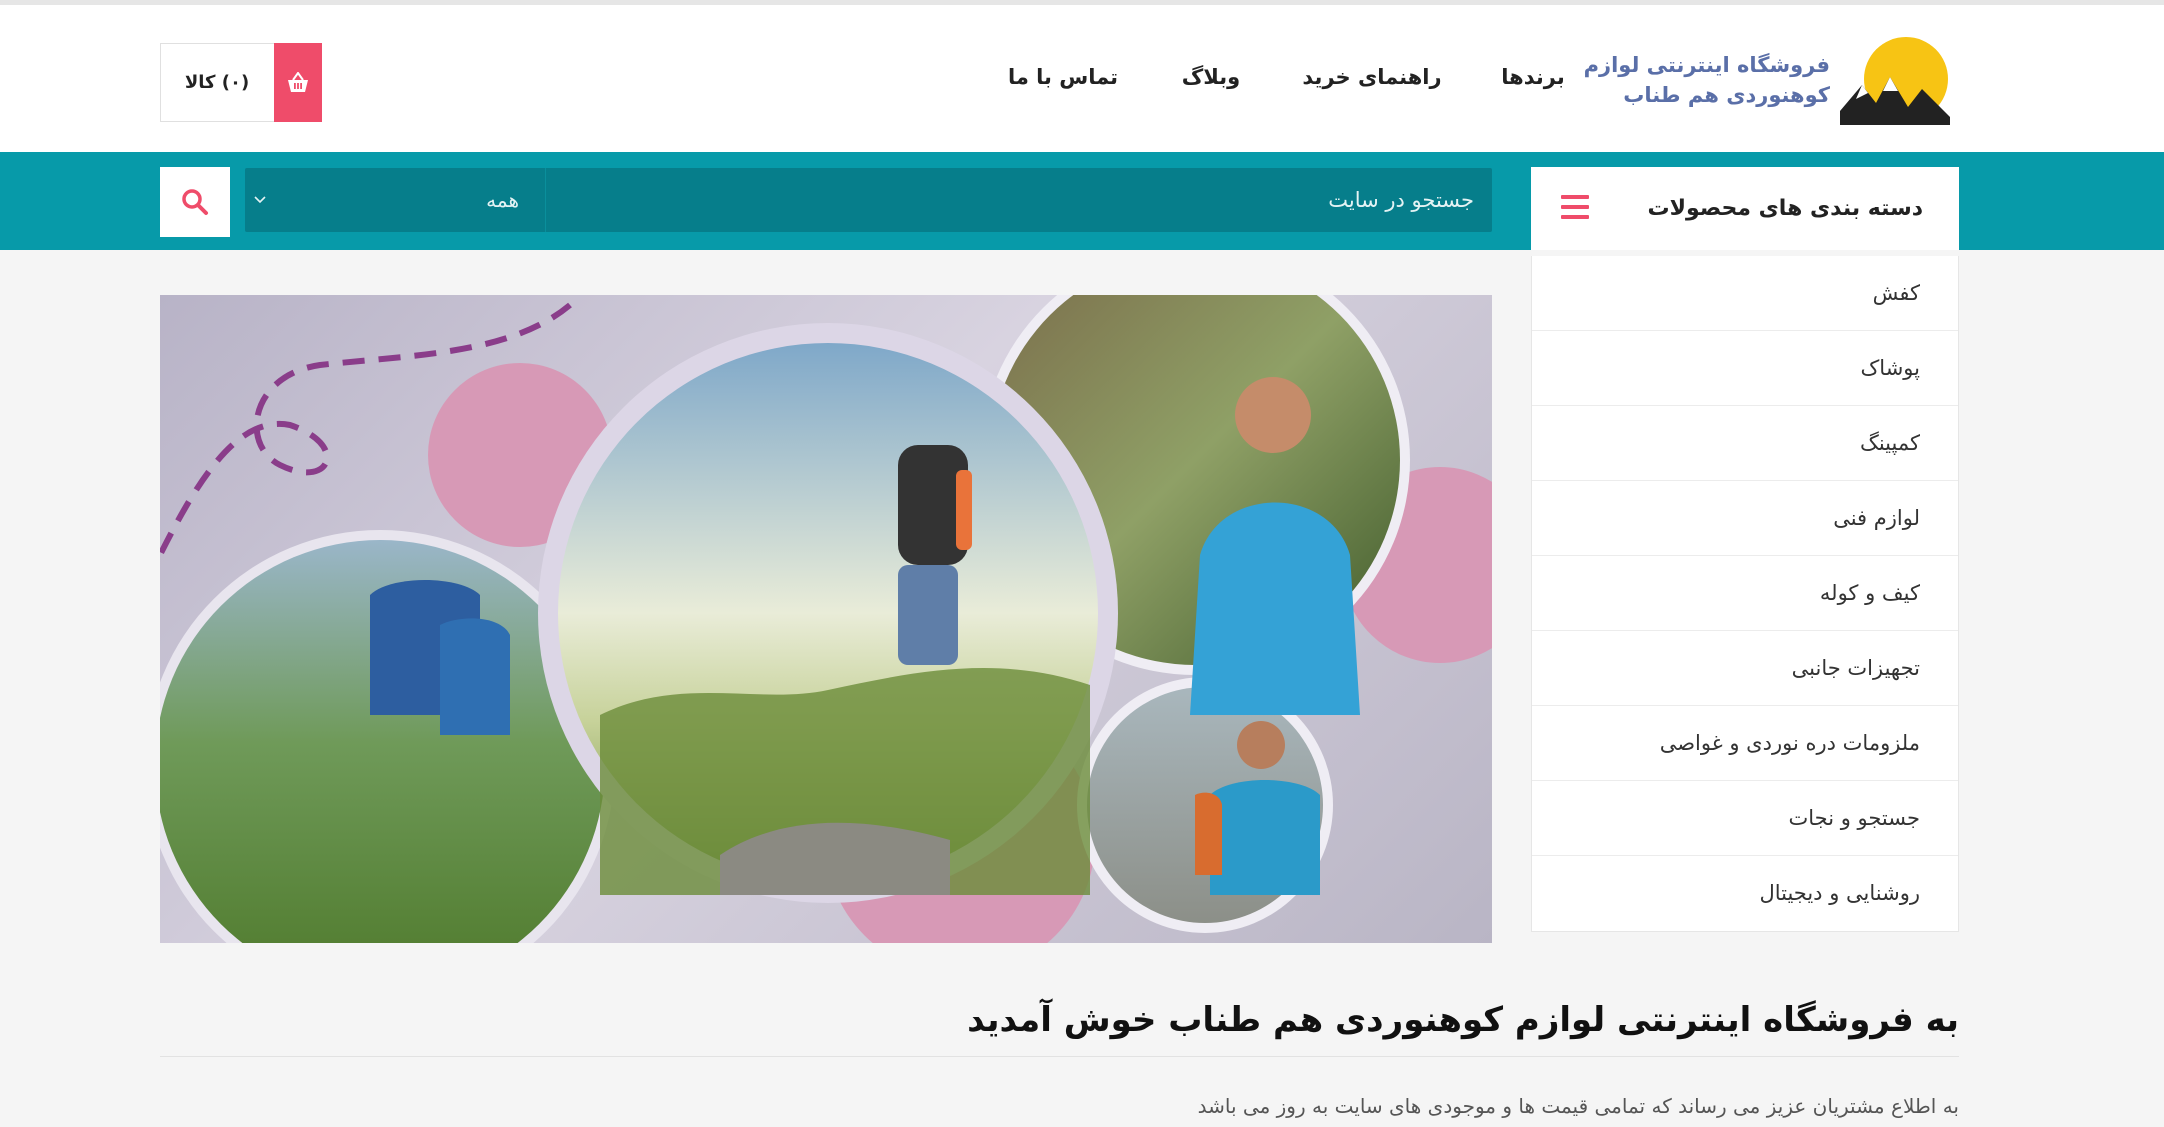  What do you see at coordinates (1745, 743) in the screenshot?
I see `category-item: ملزومات دره نوردی و غواصی` at bounding box center [1745, 743].